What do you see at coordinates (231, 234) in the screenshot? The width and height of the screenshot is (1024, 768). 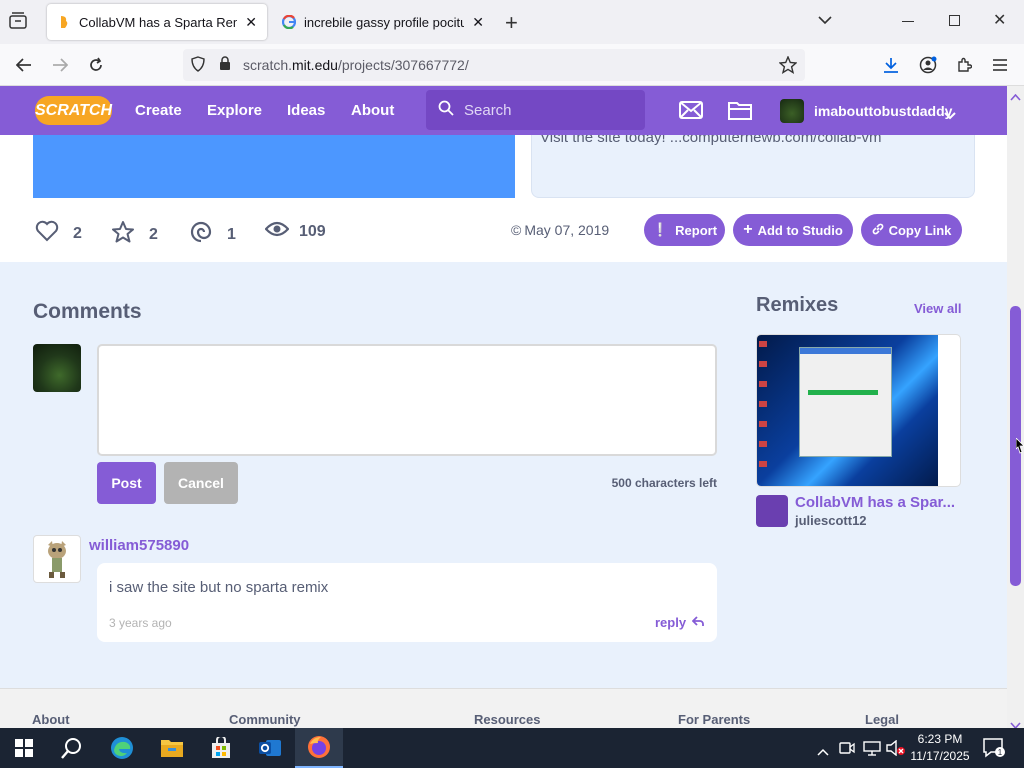 I see `remix-count-value: 1` at bounding box center [231, 234].